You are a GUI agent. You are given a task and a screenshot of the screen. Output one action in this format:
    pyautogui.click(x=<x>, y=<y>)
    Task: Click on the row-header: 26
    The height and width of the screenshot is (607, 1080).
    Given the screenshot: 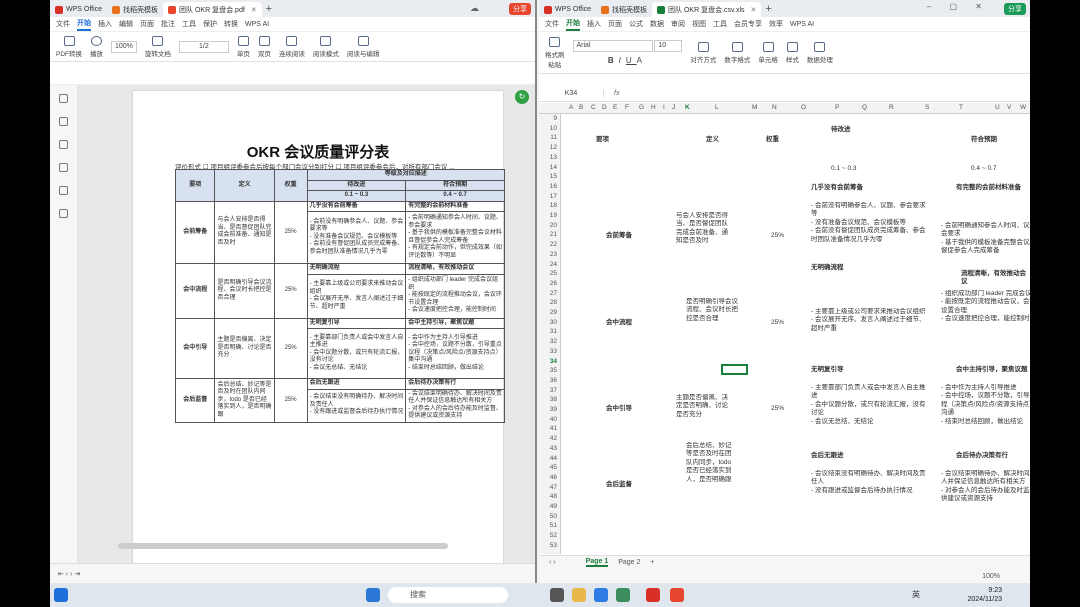 What is the action you would take?
    pyautogui.click(x=553, y=283)
    